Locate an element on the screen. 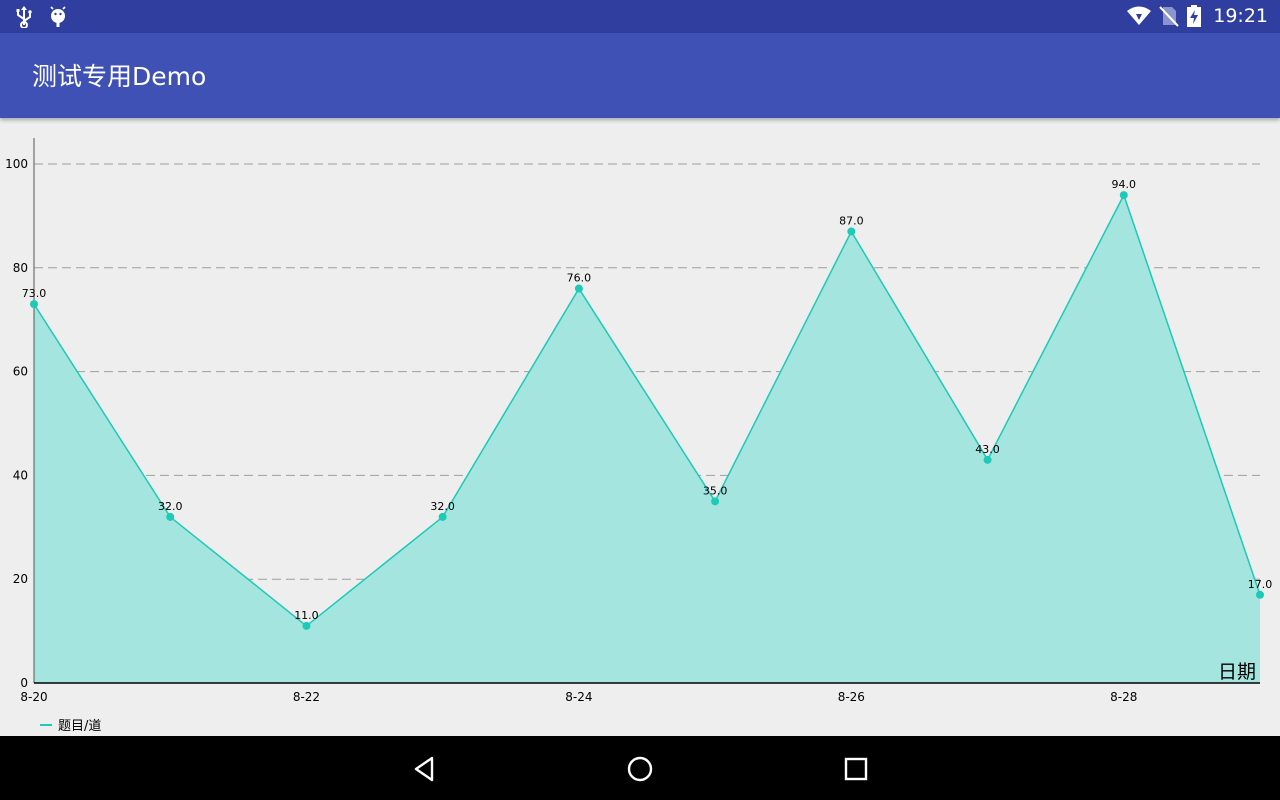  home-icon is located at coordinates (640, 769).